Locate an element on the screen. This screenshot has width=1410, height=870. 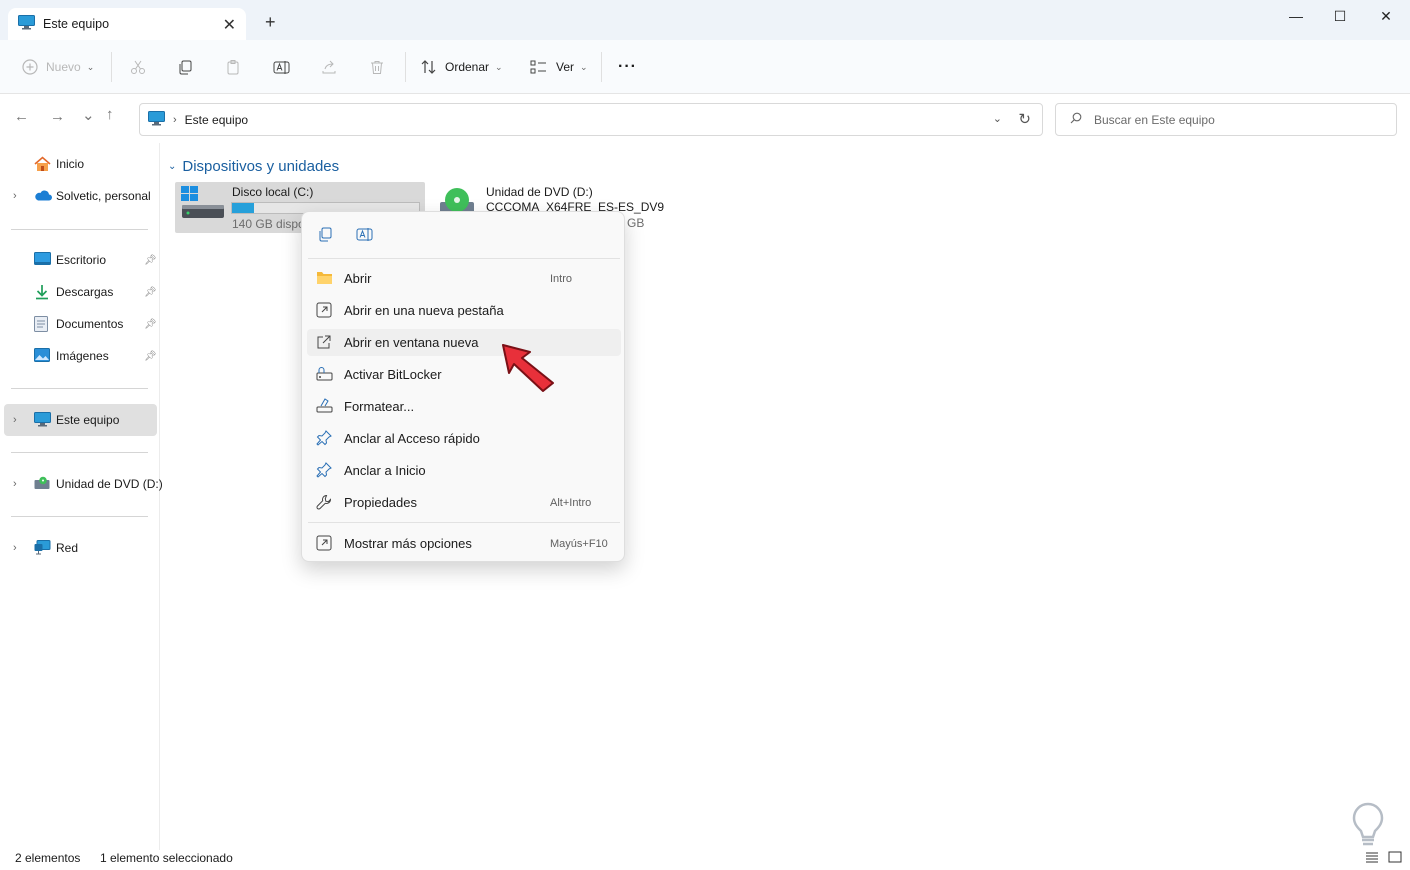
close-window-button: ✕ is located at coordinates (1386, 16).